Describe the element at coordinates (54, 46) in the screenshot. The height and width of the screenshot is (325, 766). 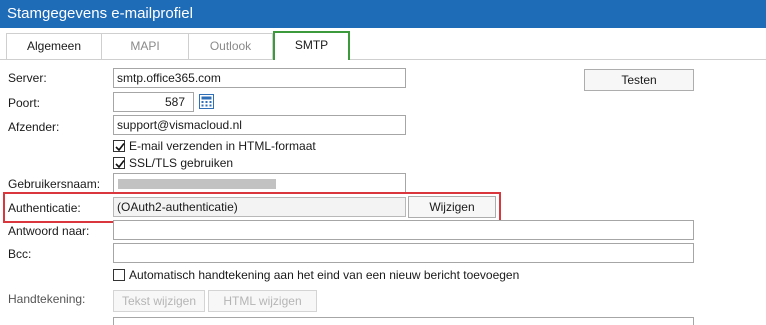
I see `tab-algemeen: Algemeen` at that location.